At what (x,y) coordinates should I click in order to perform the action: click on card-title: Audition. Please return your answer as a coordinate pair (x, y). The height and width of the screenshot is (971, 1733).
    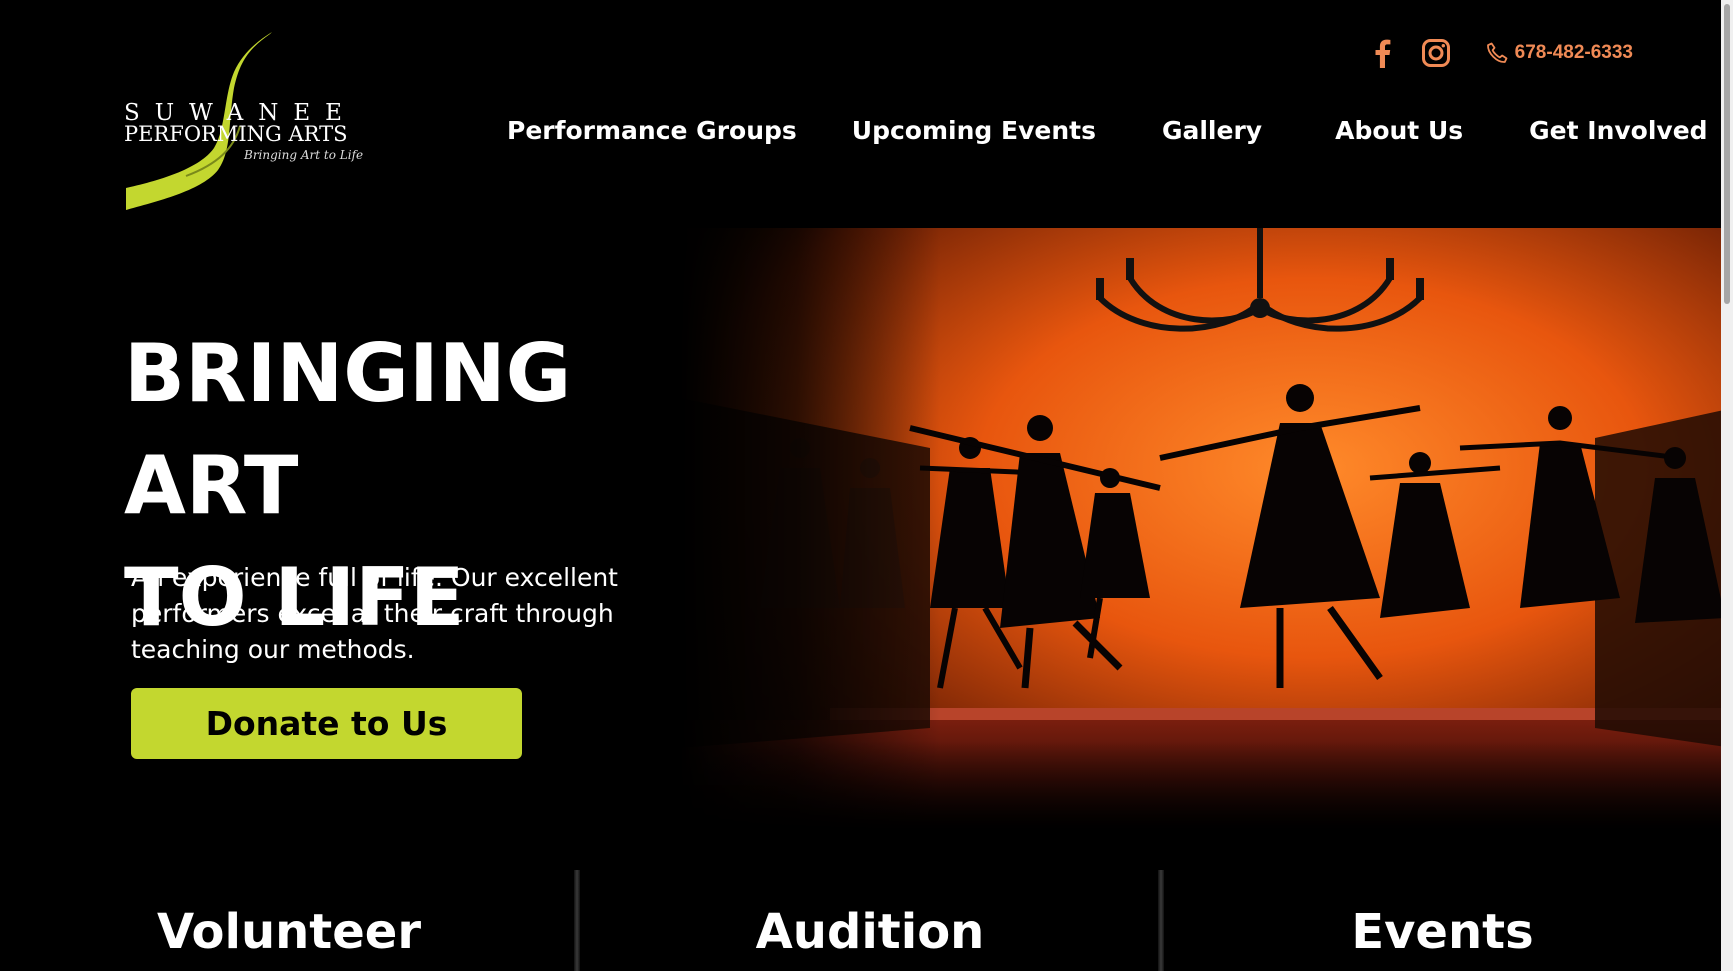
    Looking at the image, I should click on (870, 932).